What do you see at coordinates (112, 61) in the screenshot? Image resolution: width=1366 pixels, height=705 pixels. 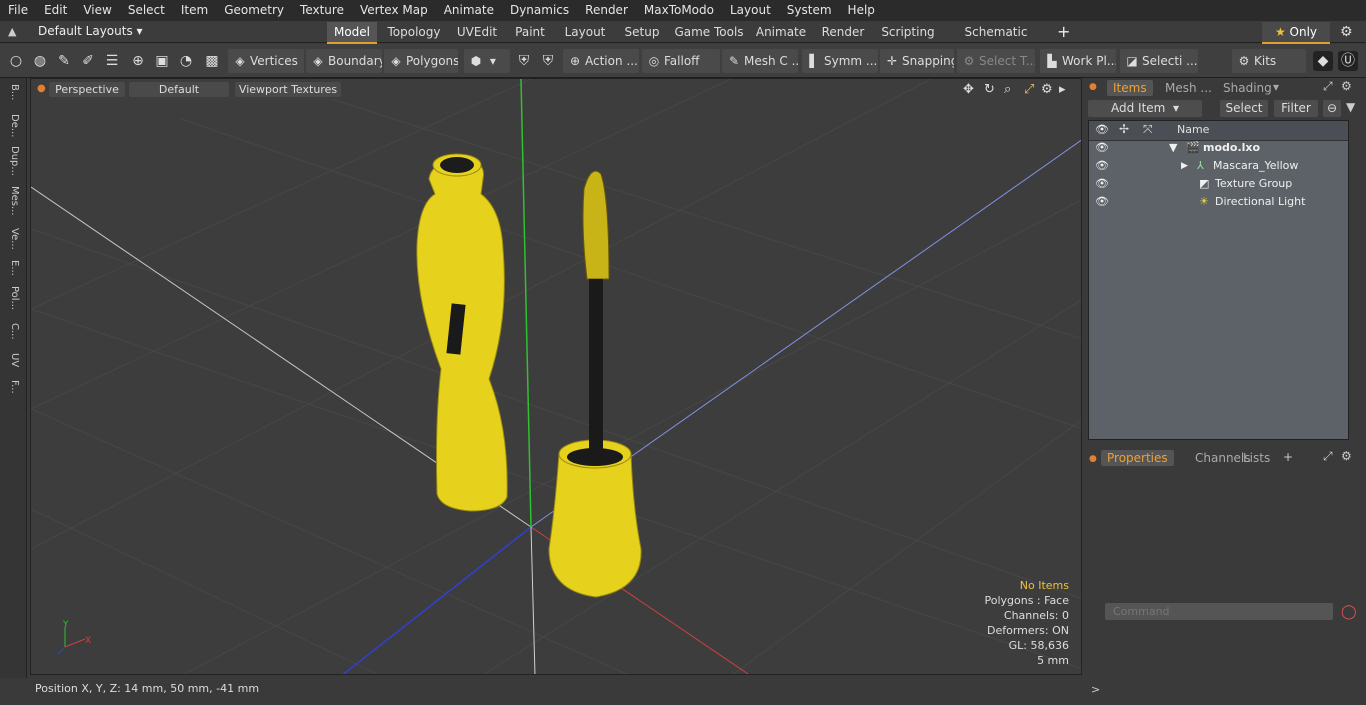 I see `stack-icon: ☰` at bounding box center [112, 61].